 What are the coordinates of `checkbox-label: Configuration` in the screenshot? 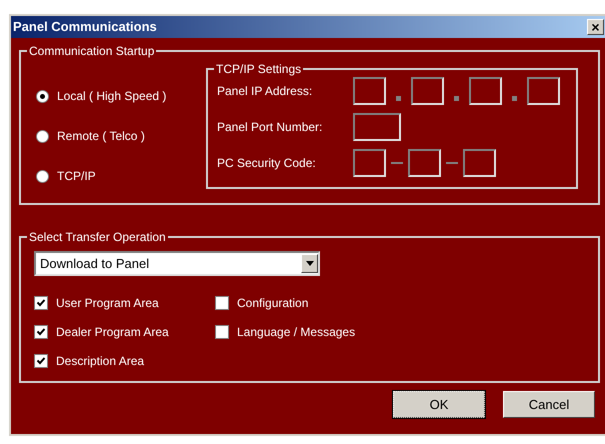 It's located at (272, 303).